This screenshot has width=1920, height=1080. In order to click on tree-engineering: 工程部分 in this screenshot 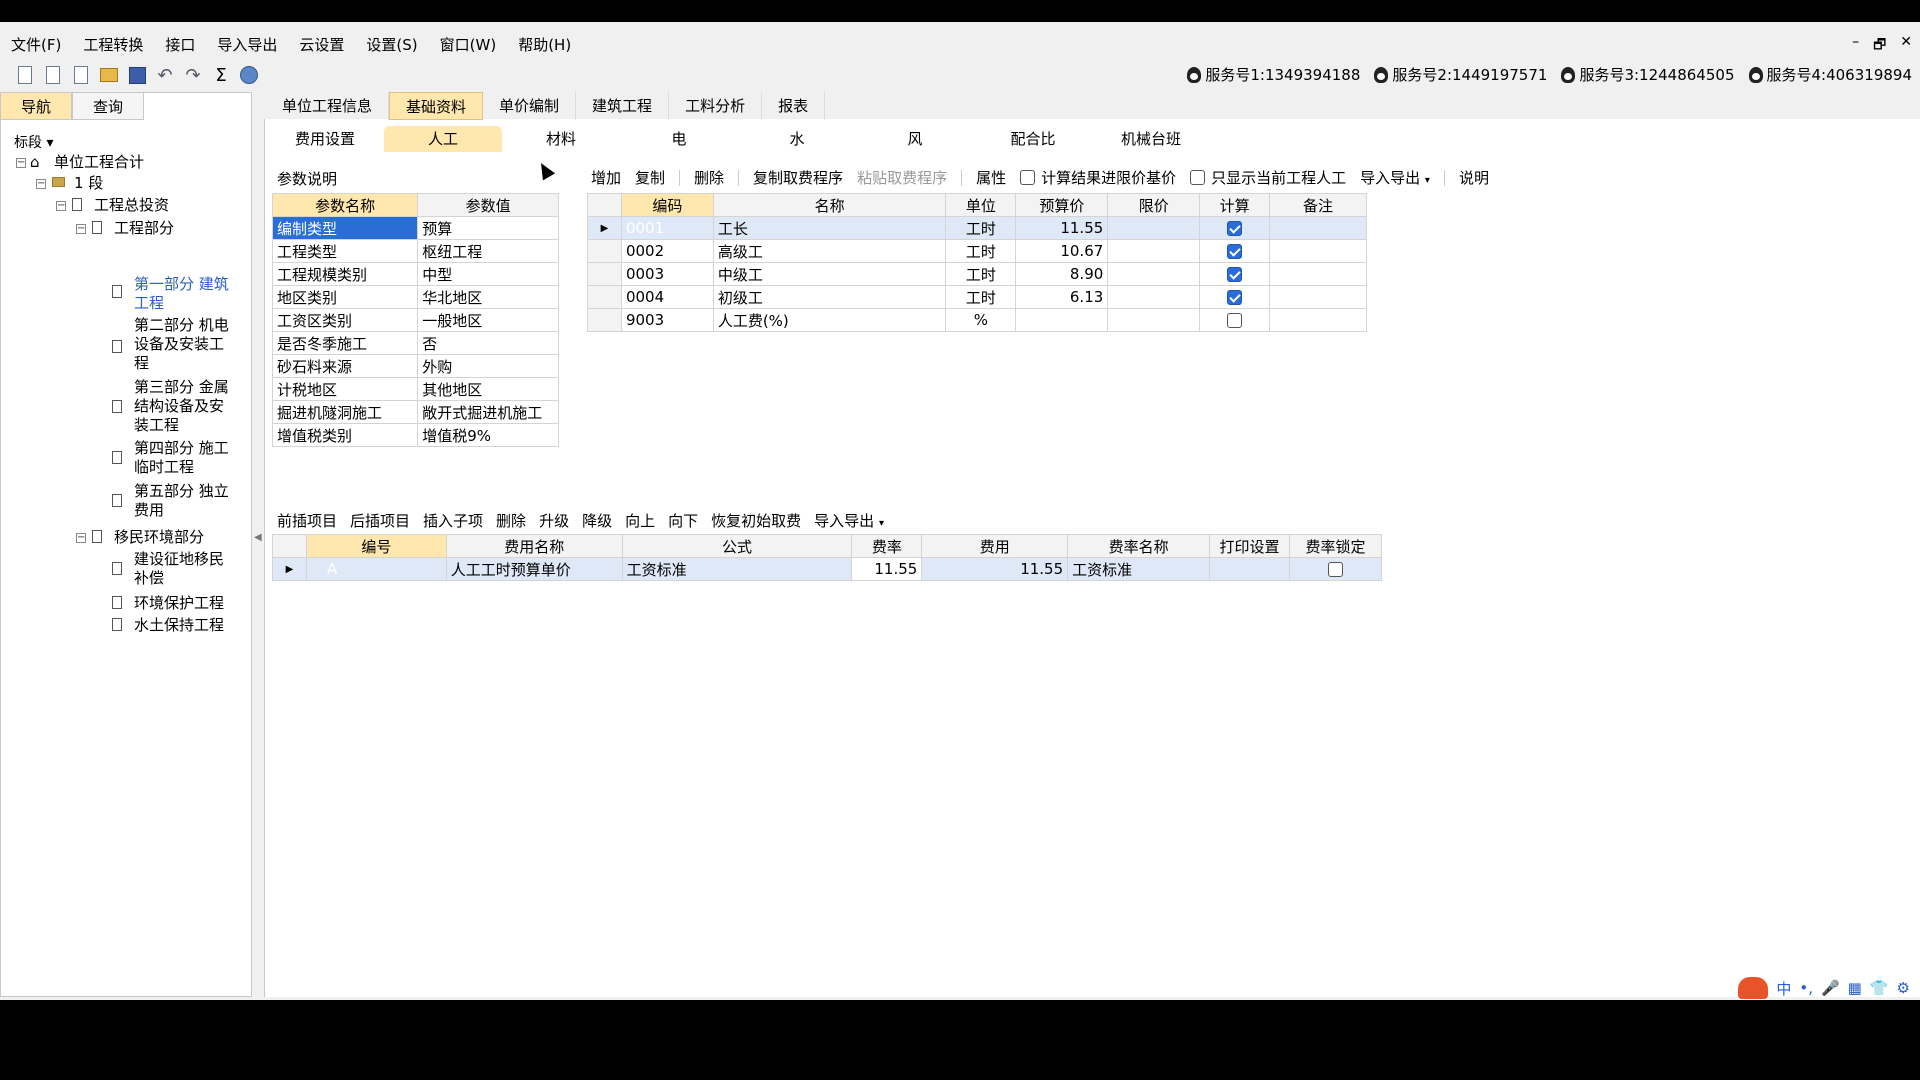, I will do `click(144, 228)`.